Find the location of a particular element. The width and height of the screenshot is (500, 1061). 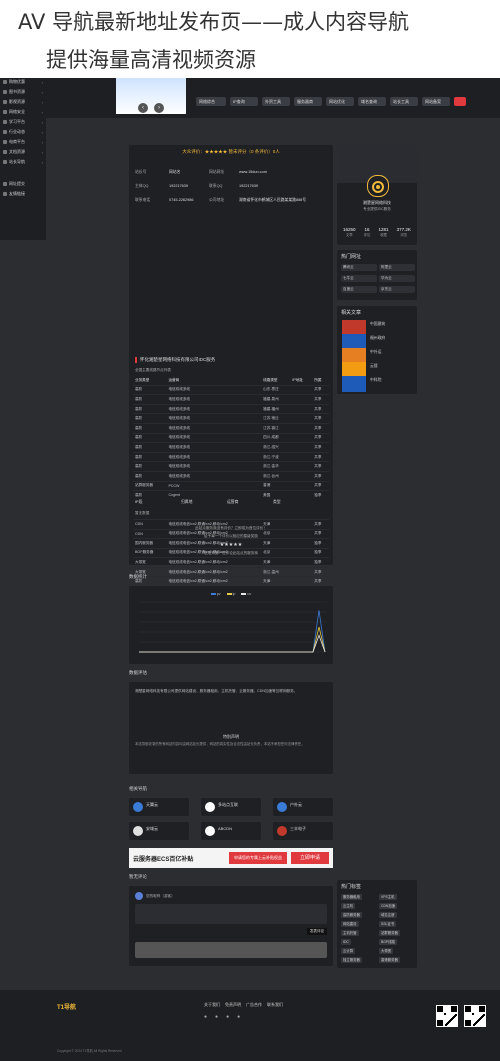

sidebar-item-12: 行业动态 › is located at coordinates (23, 132).